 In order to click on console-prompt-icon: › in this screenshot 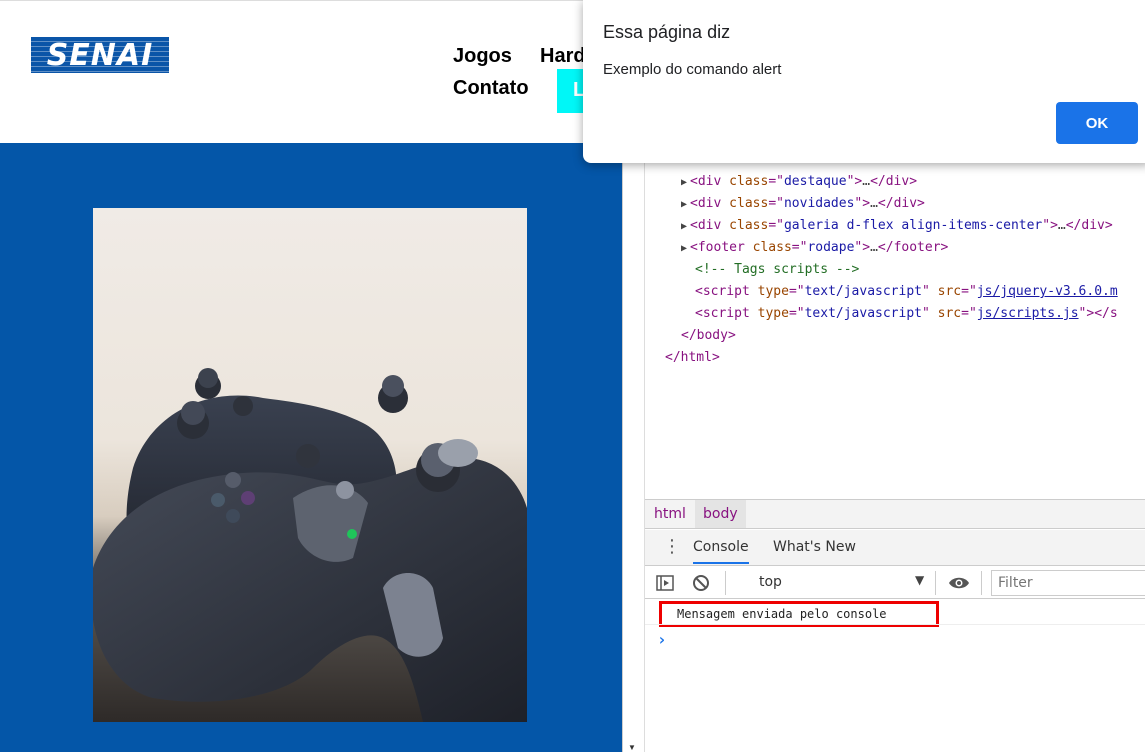, I will do `click(662, 639)`.